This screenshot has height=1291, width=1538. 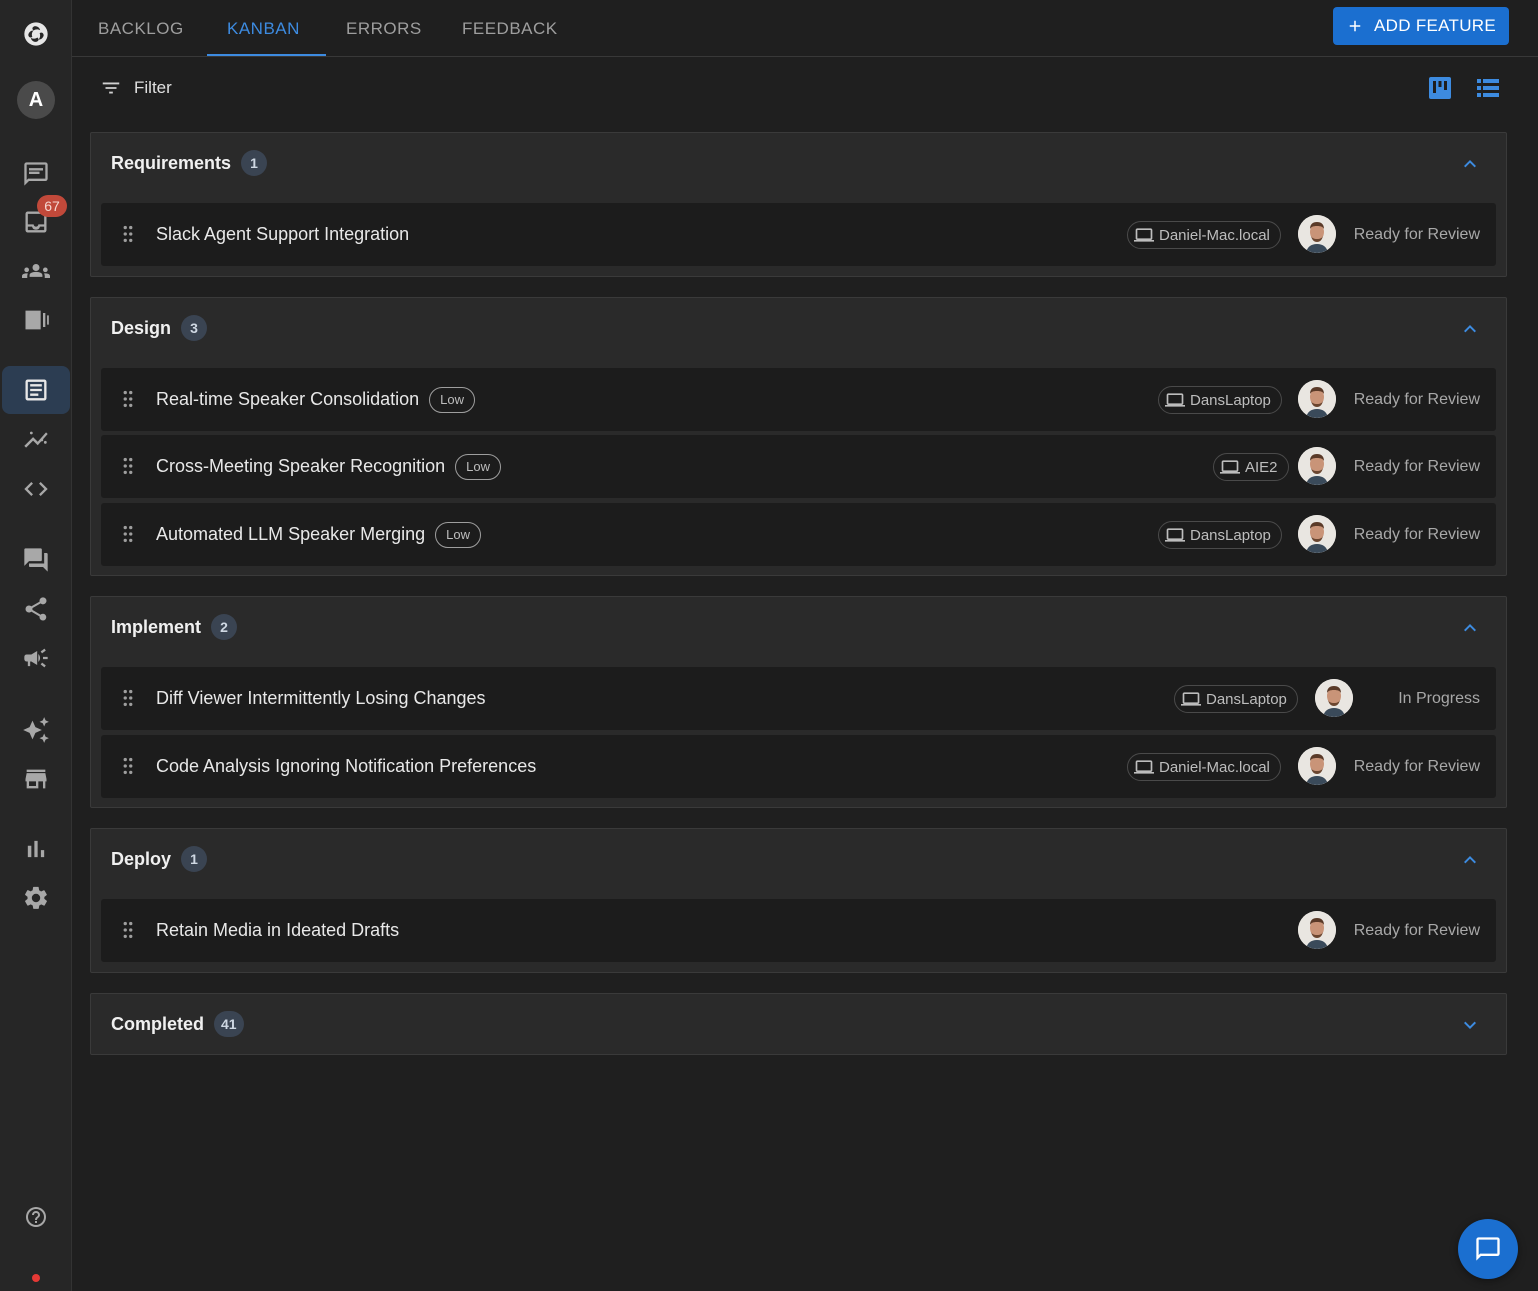 What do you see at coordinates (798, 1024) in the screenshot?
I see `section-completed: Completed 41` at bounding box center [798, 1024].